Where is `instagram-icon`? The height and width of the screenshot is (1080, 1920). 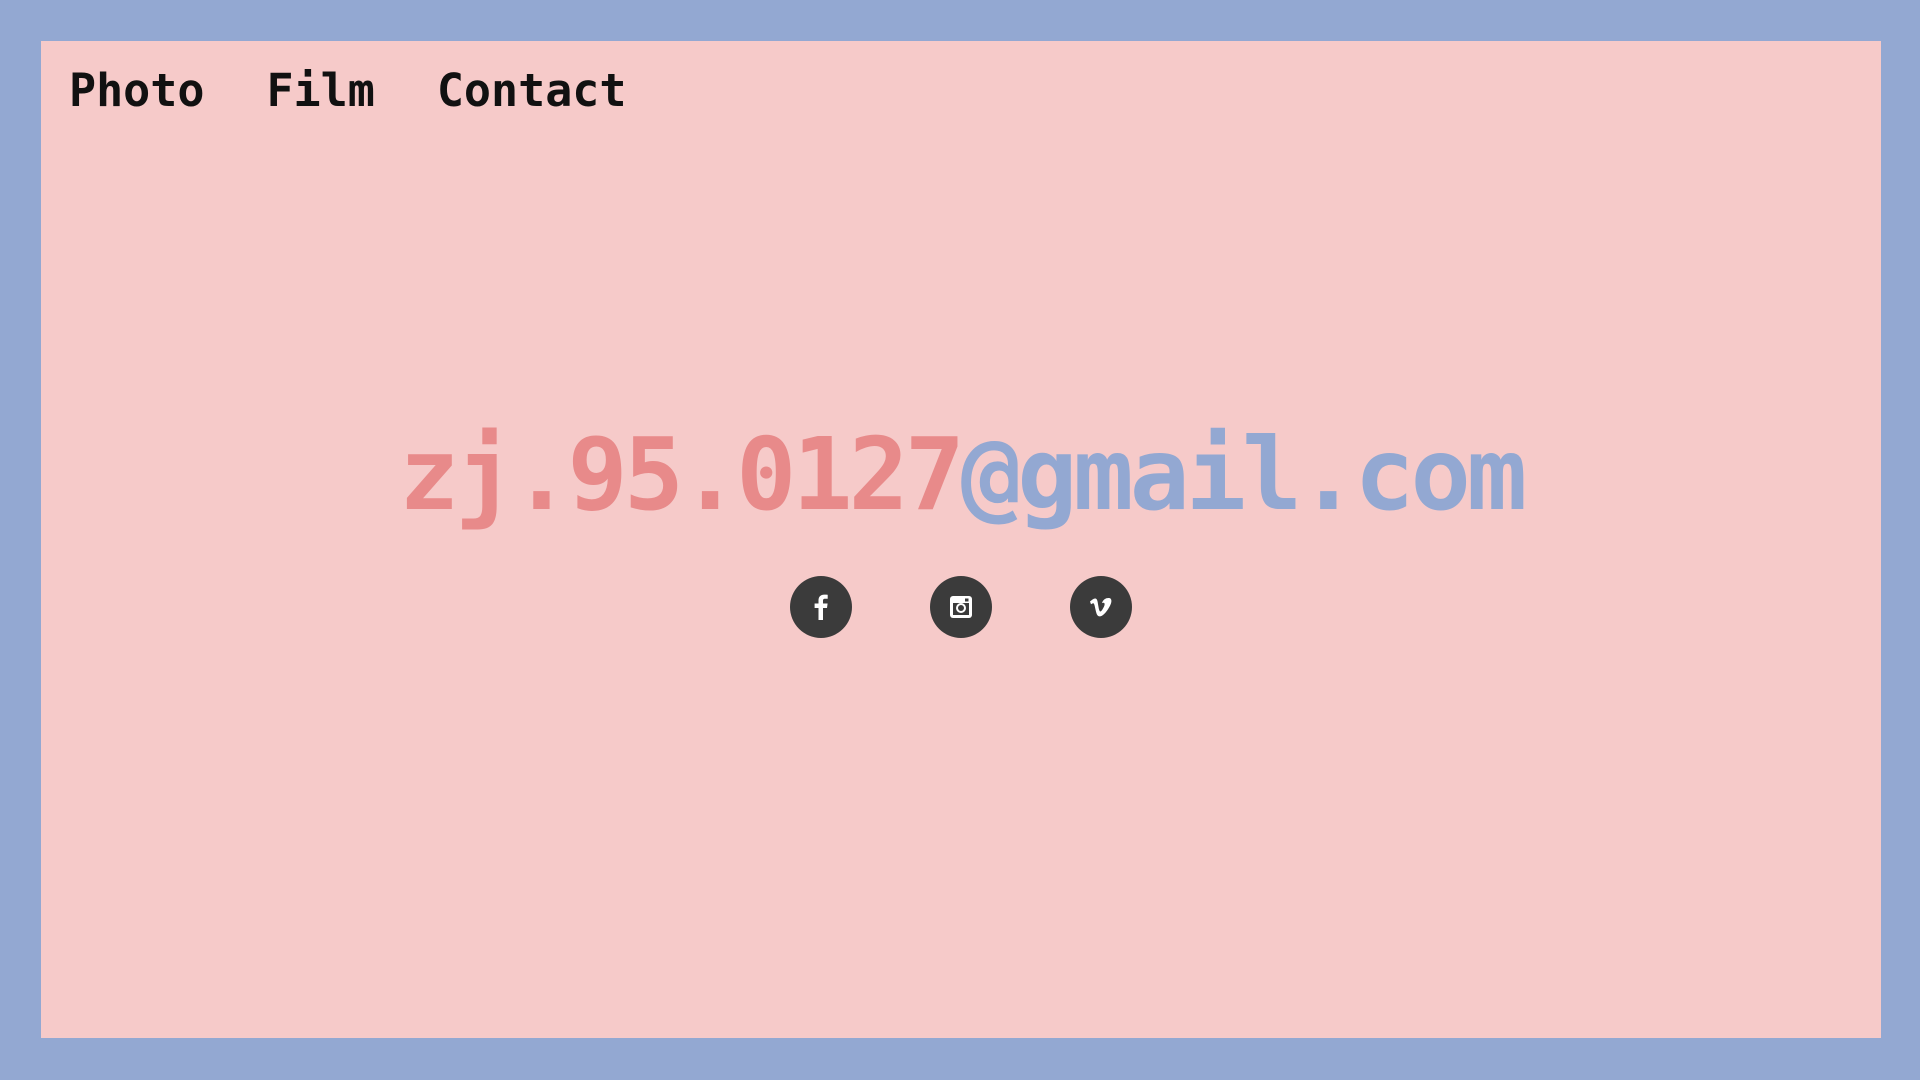
instagram-icon is located at coordinates (961, 607).